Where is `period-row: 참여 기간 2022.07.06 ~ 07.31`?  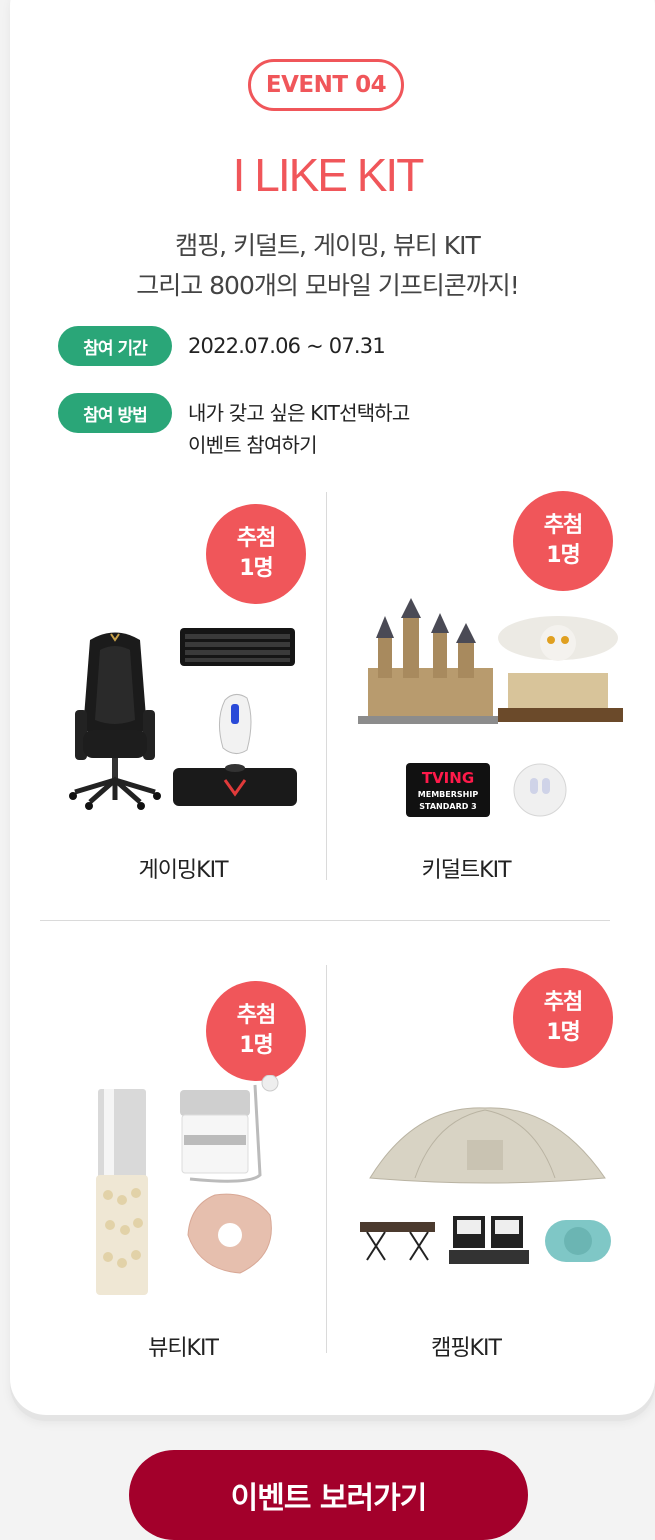
period-row: 참여 기간 2022.07.06 ~ 07.31 is located at coordinates (222, 346).